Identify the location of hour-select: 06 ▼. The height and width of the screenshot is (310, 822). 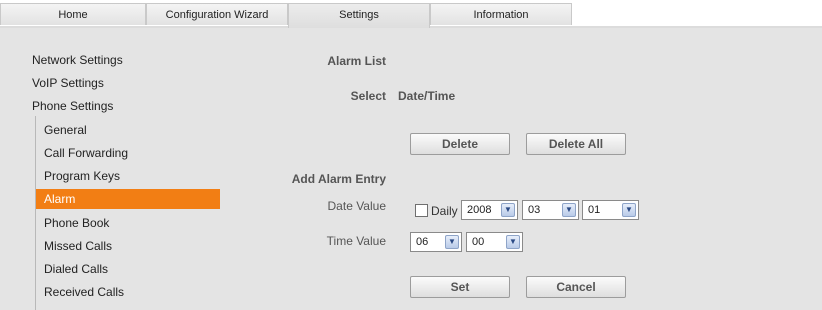
(436, 242).